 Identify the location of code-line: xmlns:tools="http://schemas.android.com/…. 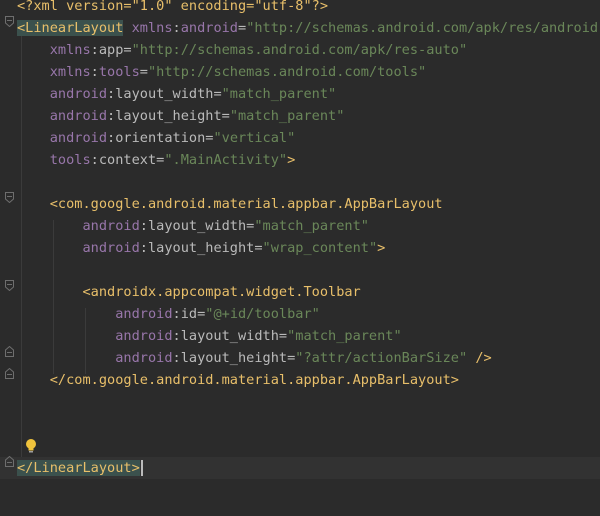
(300, 72).